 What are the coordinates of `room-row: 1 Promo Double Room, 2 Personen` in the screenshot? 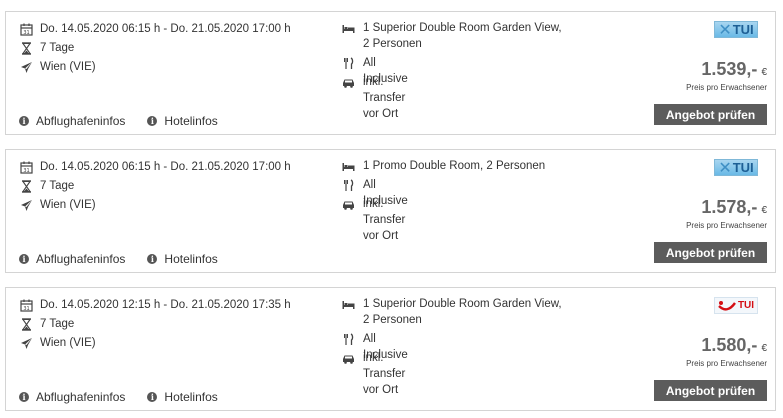 It's located at (452, 166).